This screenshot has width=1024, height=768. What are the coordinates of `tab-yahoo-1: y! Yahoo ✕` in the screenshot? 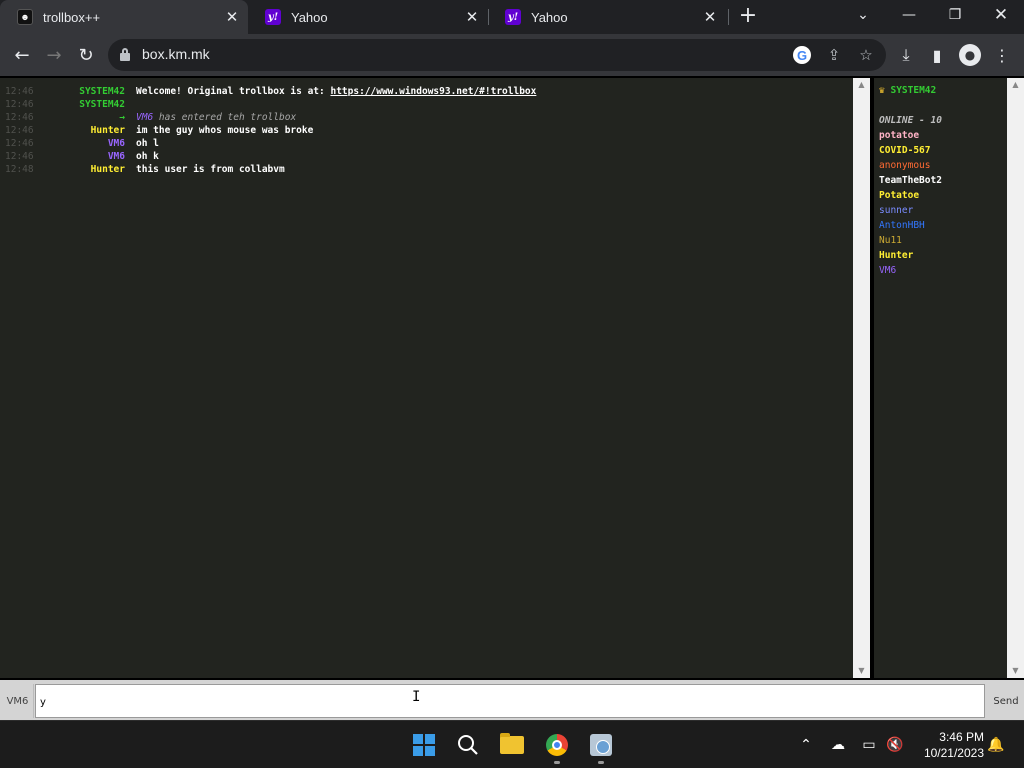 It's located at (368, 17).